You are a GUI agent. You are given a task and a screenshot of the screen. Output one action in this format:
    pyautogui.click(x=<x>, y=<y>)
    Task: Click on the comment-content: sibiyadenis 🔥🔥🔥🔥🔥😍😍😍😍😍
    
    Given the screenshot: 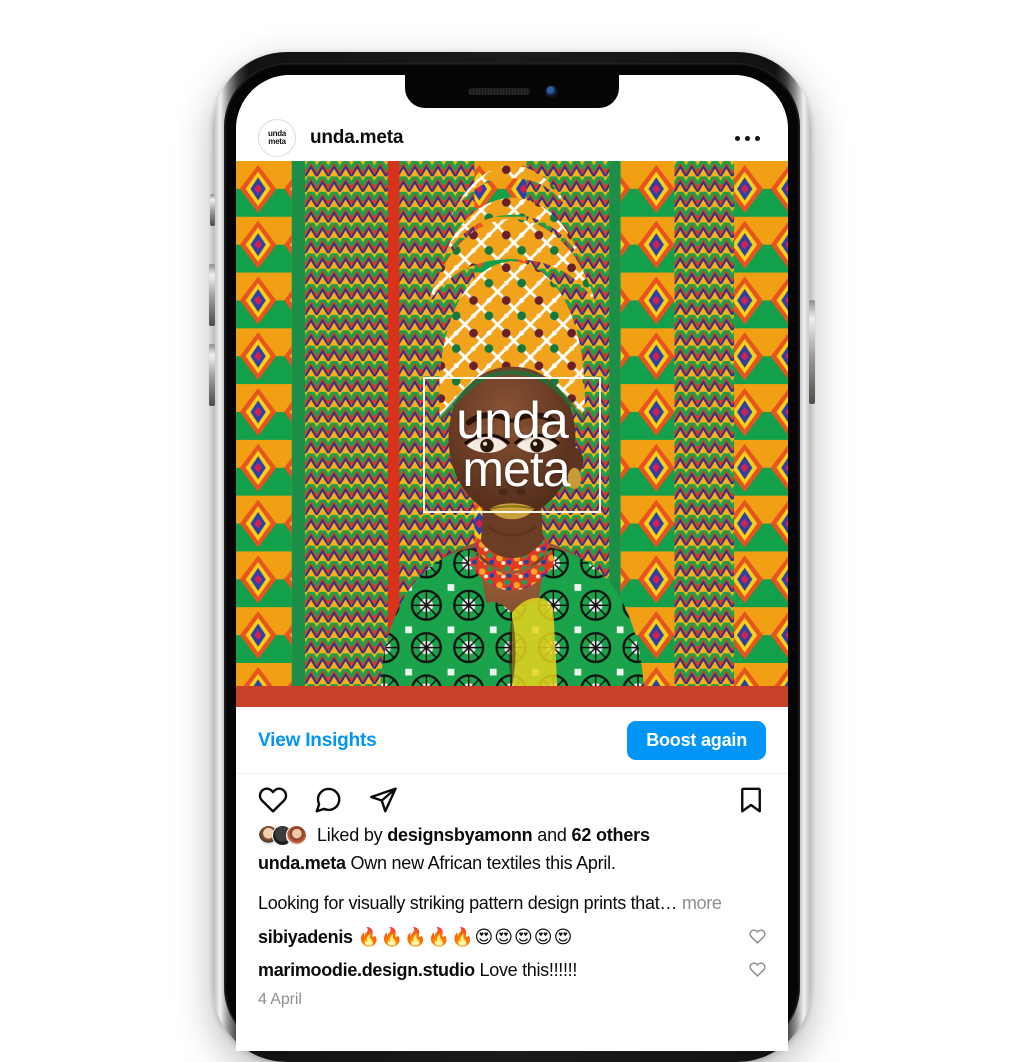 What is the action you would take?
    pyautogui.click(x=498, y=937)
    